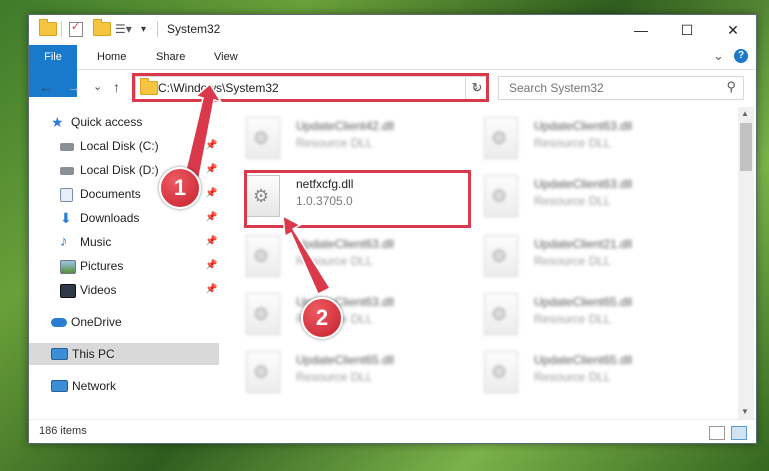  I want to click on callout-1-arrow, so click(203, 133).